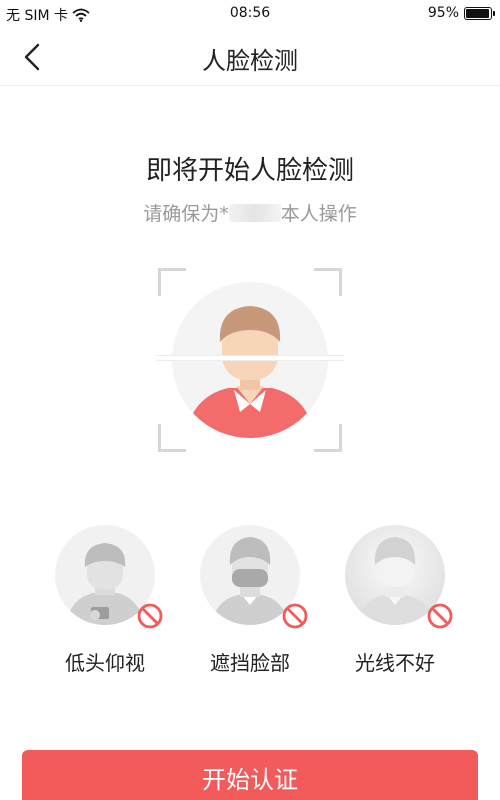 The image size is (500, 800). What do you see at coordinates (250, 663) in the screenshot?
I see `tip-label: 遮挡脸部` at bounding box center [250, 663].